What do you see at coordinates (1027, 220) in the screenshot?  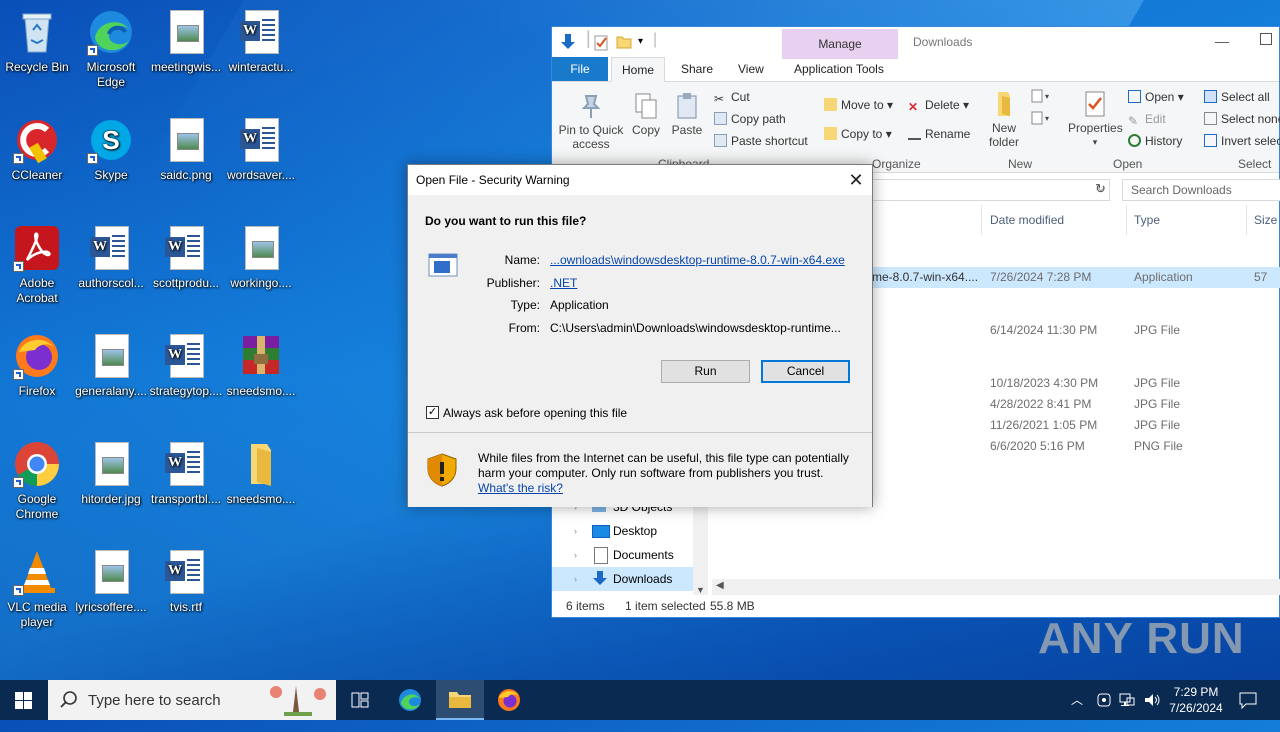 I see `column-header-date: Date modified` at bounding box center [1027, 220].